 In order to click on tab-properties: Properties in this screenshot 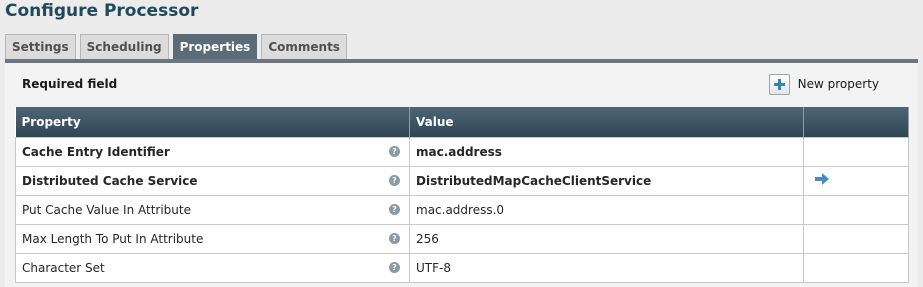, I will do `click(215, 46)`.